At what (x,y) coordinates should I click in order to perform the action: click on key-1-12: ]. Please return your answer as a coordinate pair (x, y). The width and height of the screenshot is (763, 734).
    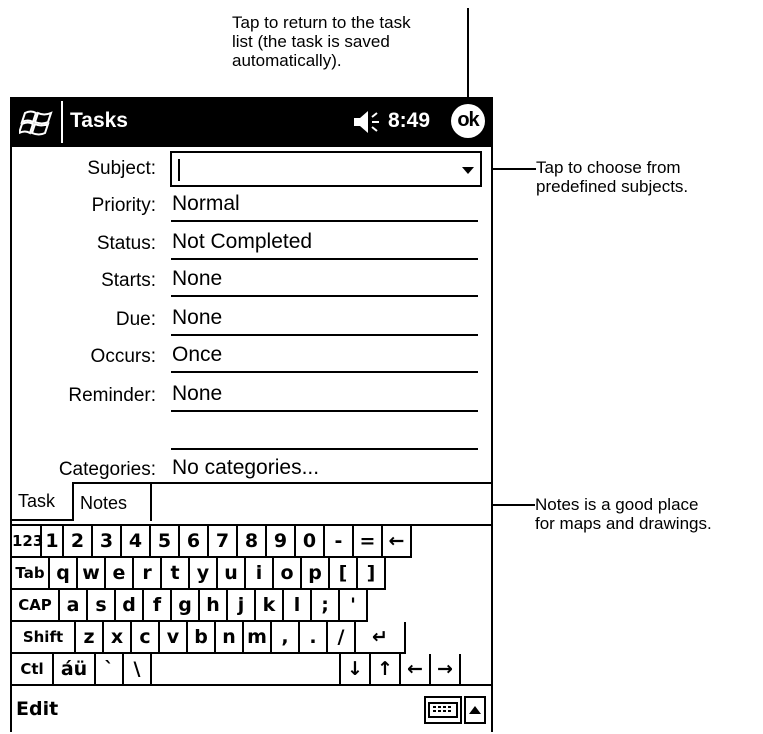
    Looking at the image, I should click on (372, 574).